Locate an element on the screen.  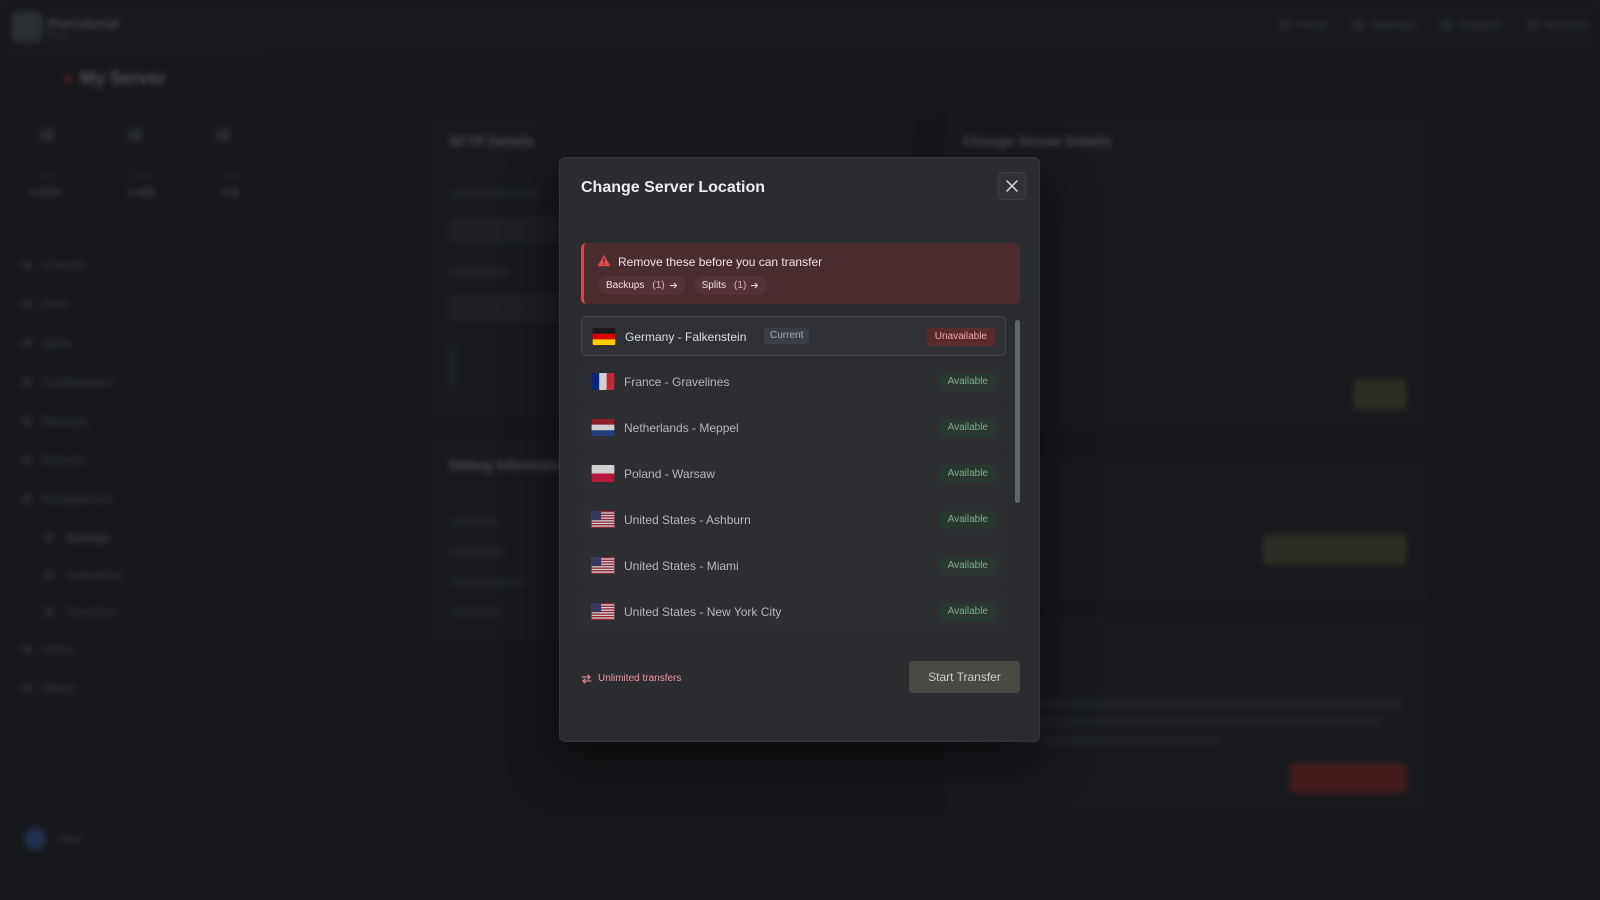
blocking-items: Backups (1) Splits (1) is located at coordinates (683, 285).